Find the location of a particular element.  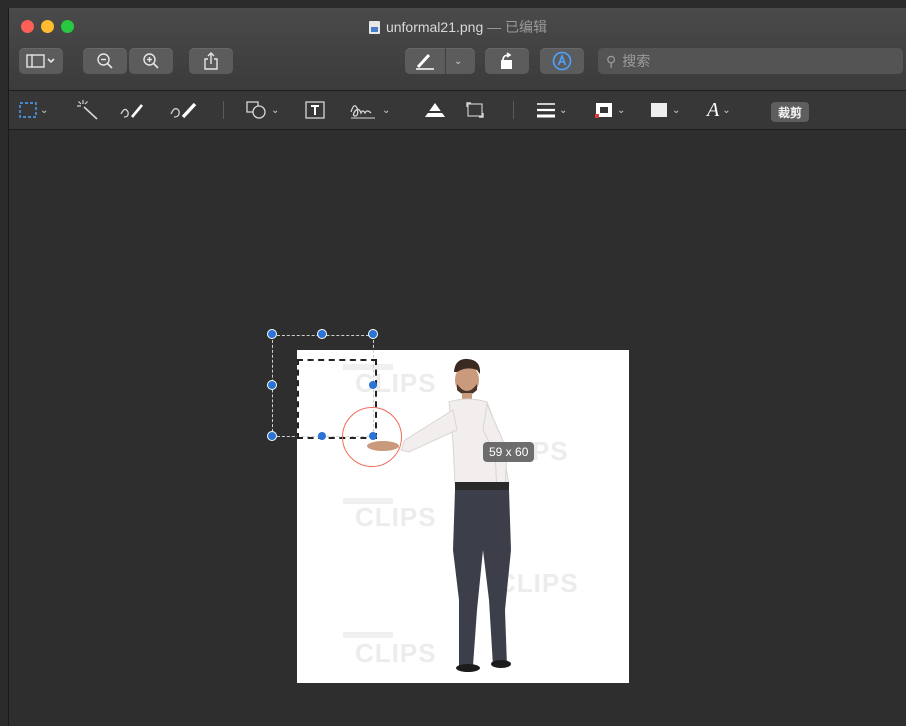

adjust-size-tool is located at coordinates (475, 110).